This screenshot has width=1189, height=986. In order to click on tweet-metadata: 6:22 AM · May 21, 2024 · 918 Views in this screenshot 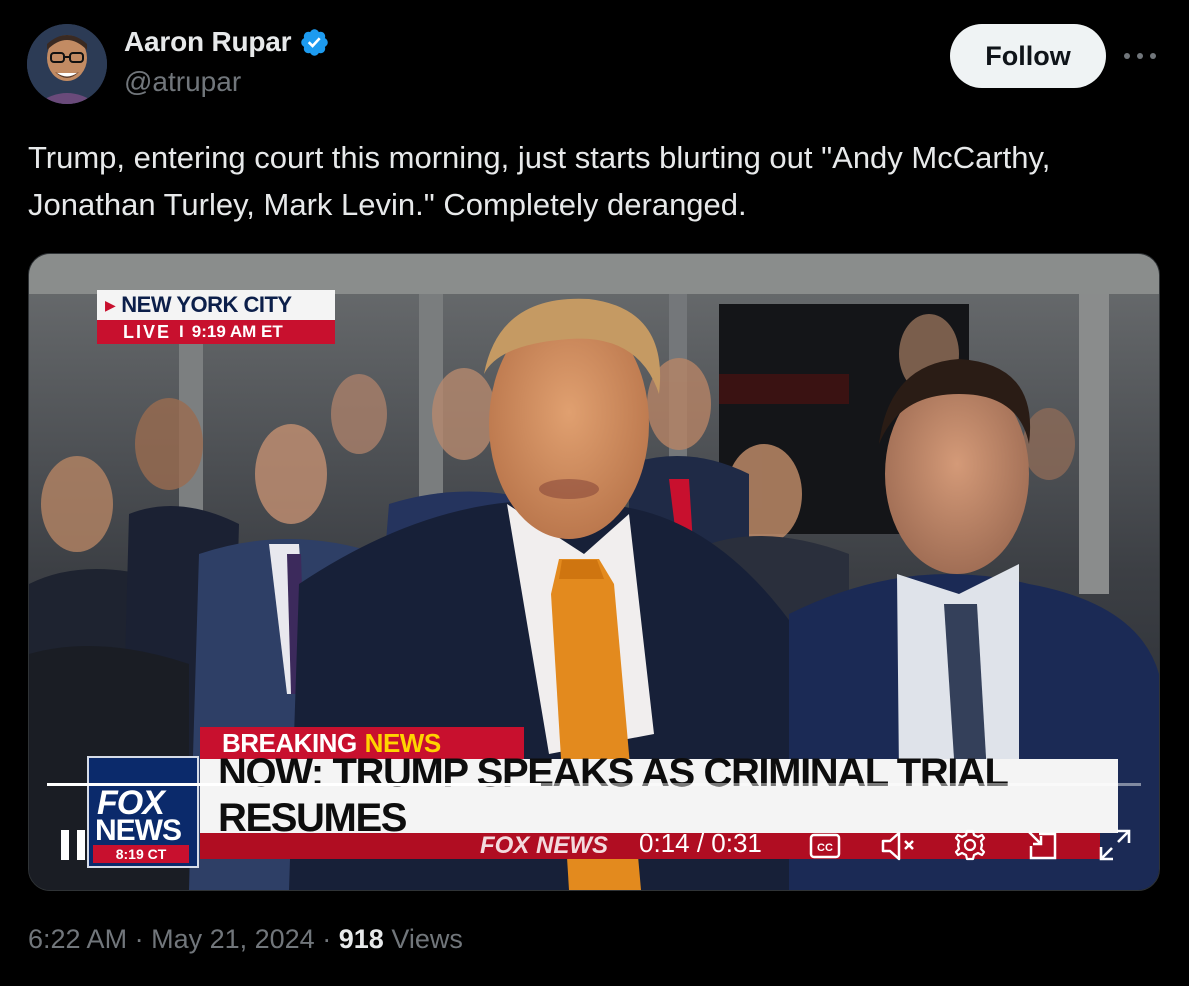, I will do `click(245, 939)`.